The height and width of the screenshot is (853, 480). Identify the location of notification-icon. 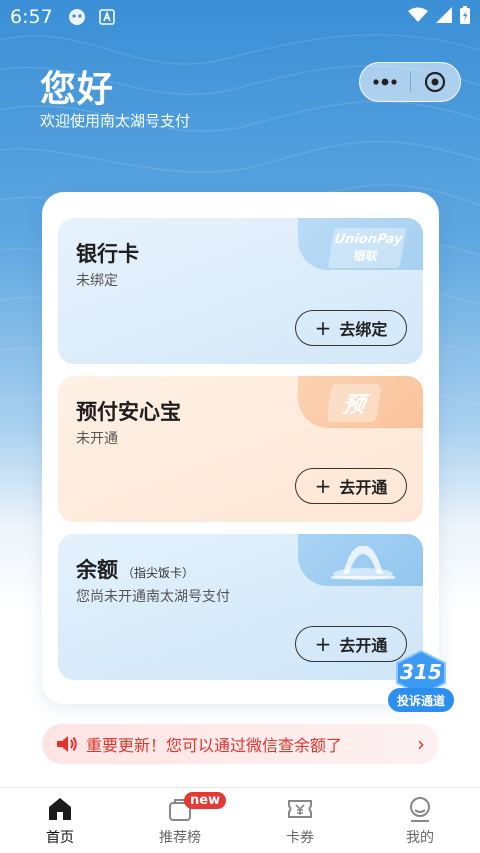
(77, 17).